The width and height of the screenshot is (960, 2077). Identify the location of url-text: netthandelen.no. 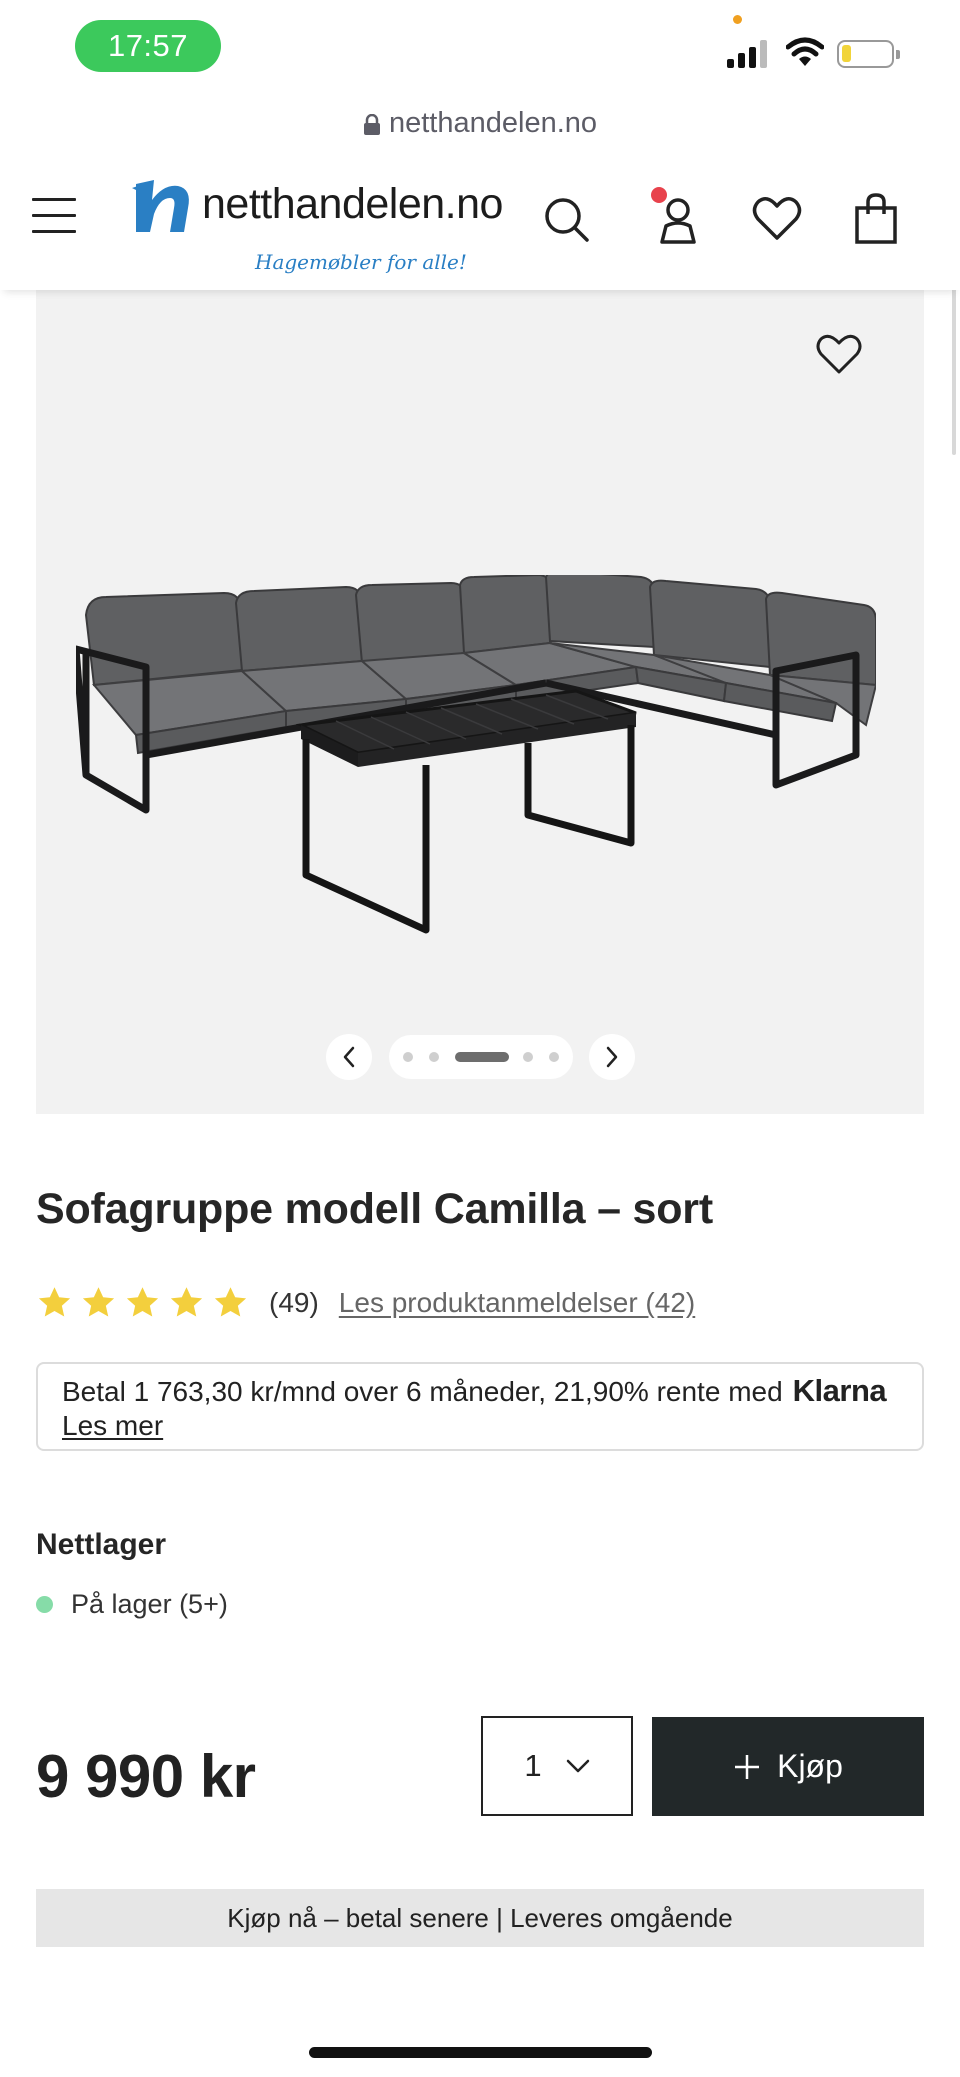
(493, 122).